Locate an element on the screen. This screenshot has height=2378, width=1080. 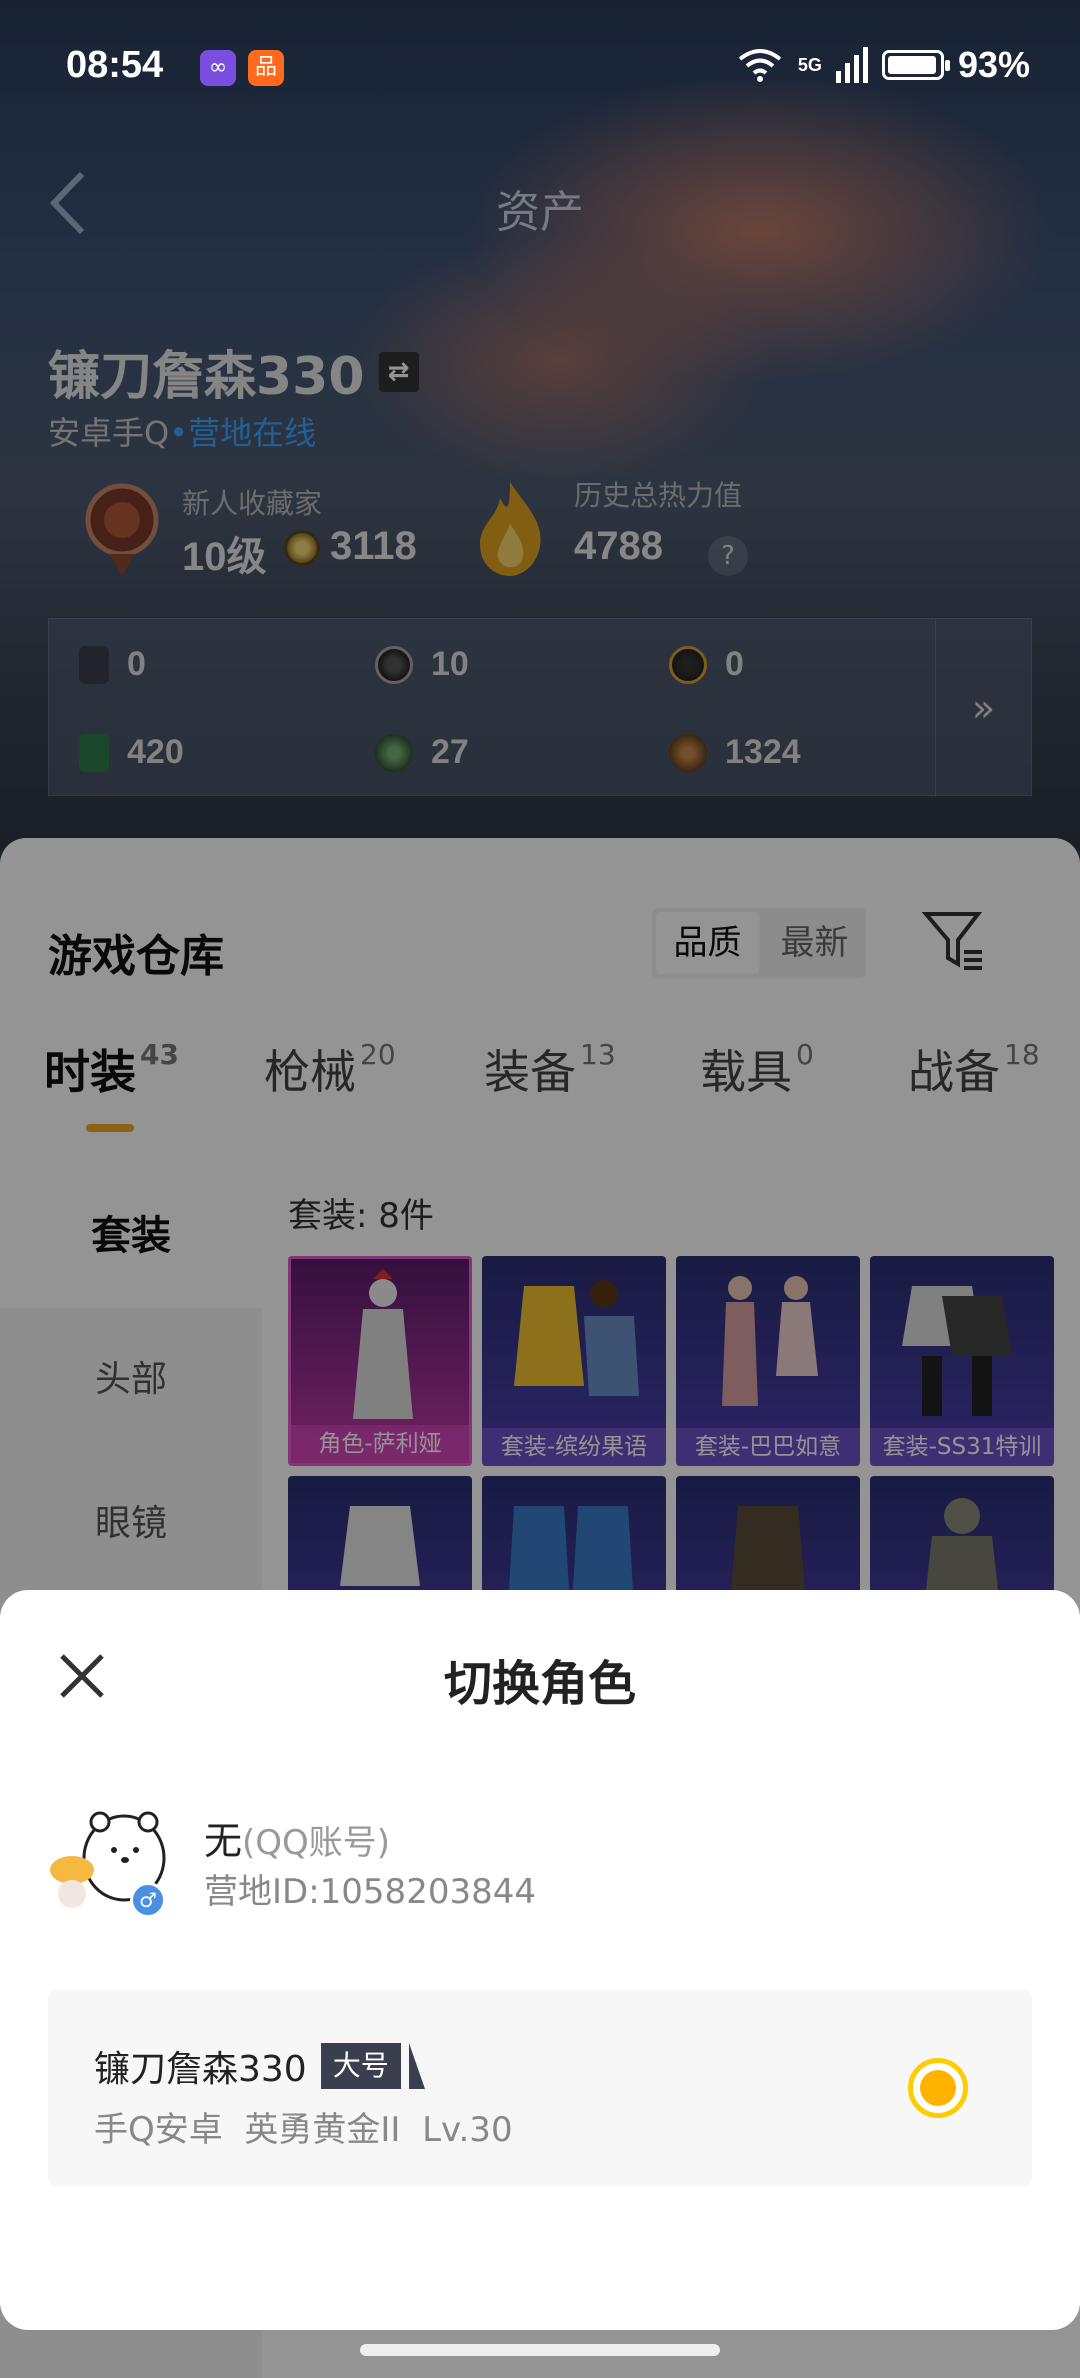
account-type: (QQ账号) is located at coordinates (316, 1843).